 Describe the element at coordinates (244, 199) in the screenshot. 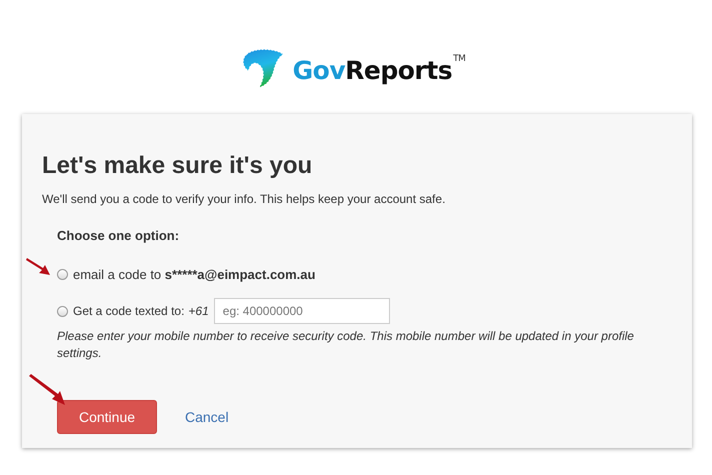

I see `subtitle: We'll send you a code to verify your info. This helps keep your account safe.` at that location.